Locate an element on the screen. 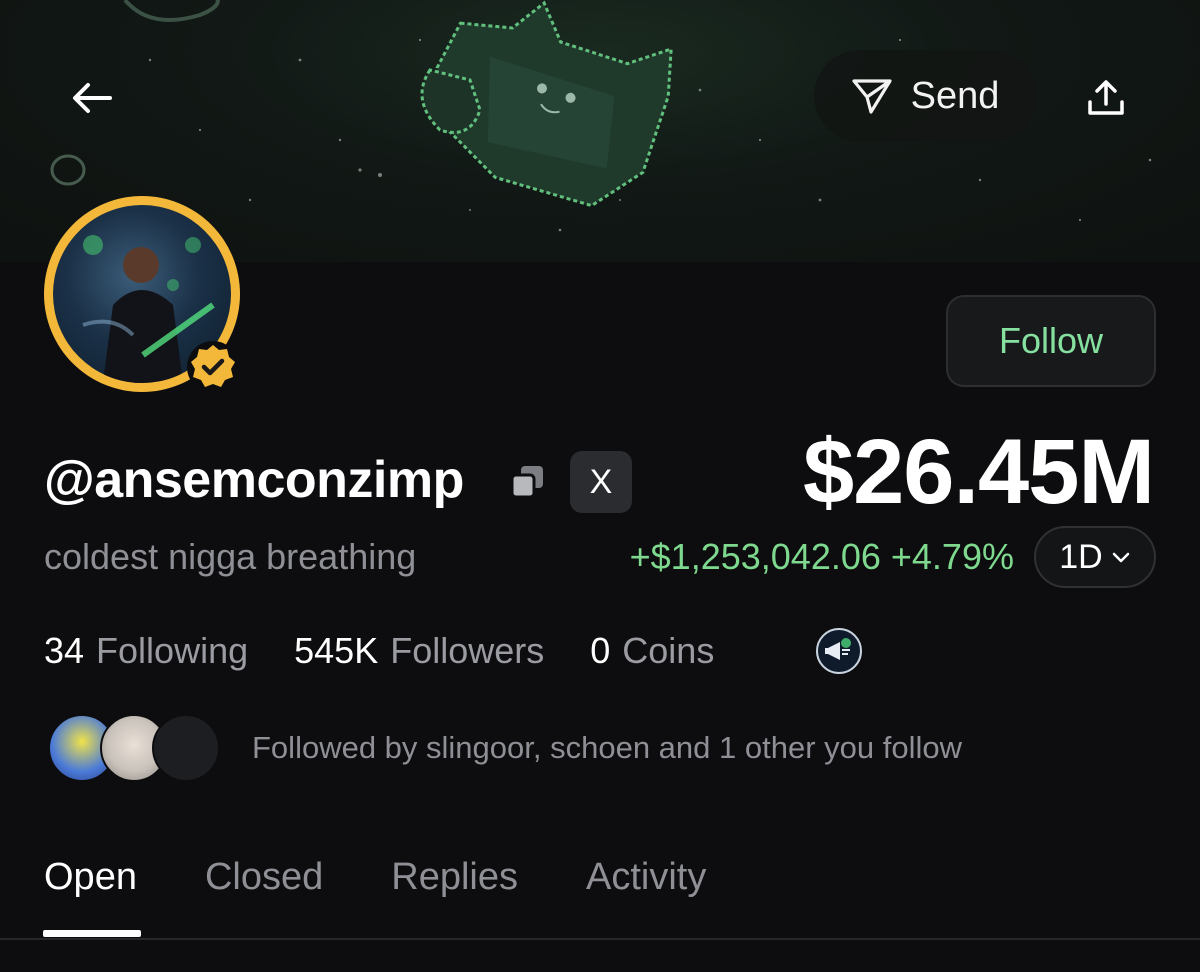  portfolio-balance: $26.45M is located at coordinates (978, 472).